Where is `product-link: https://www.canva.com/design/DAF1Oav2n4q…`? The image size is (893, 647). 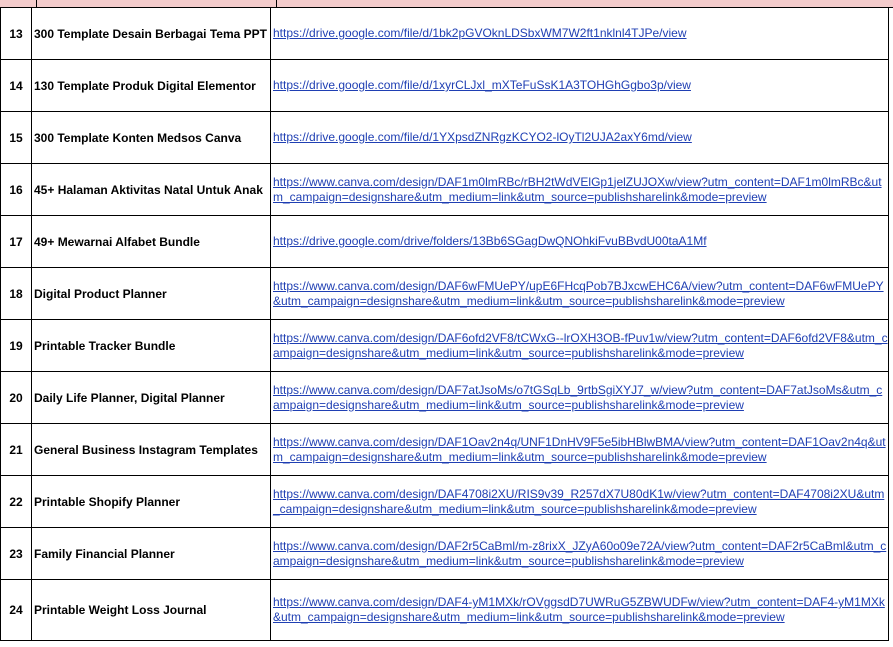 product-link: https://www.canva.com/design/DAF1Oav2n4q… is located at coordinates (579, 449).